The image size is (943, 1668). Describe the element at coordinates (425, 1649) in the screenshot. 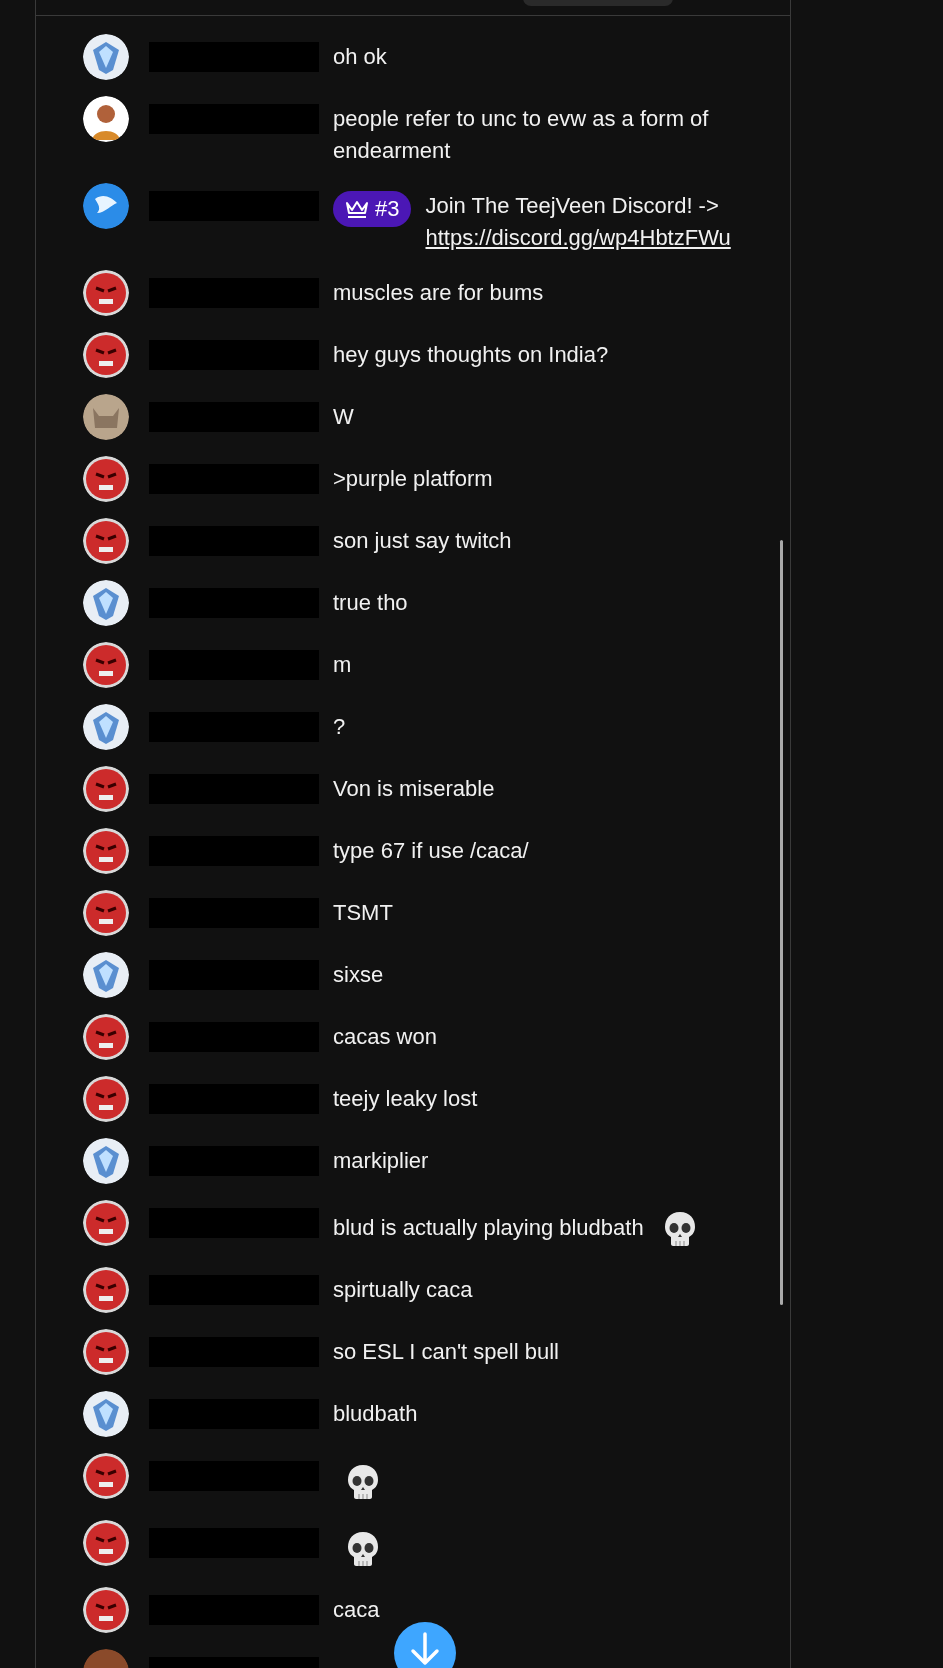

I see `arrow-down-icon` at that location.